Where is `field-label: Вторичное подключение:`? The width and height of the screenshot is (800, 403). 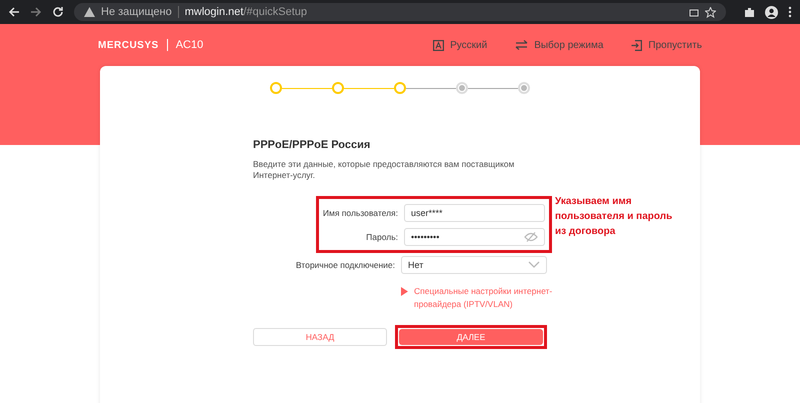 field-label: Вторичное подключение: is located at coordinates (344, 265).